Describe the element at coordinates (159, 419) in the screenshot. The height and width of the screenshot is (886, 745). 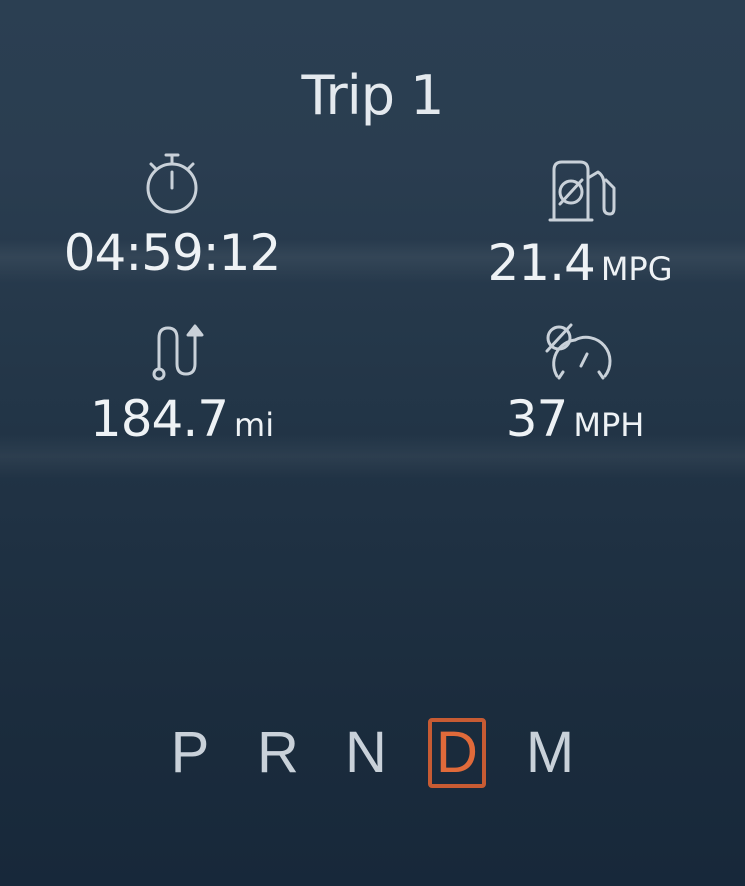
I see `distance-value: 184.7` at that location.